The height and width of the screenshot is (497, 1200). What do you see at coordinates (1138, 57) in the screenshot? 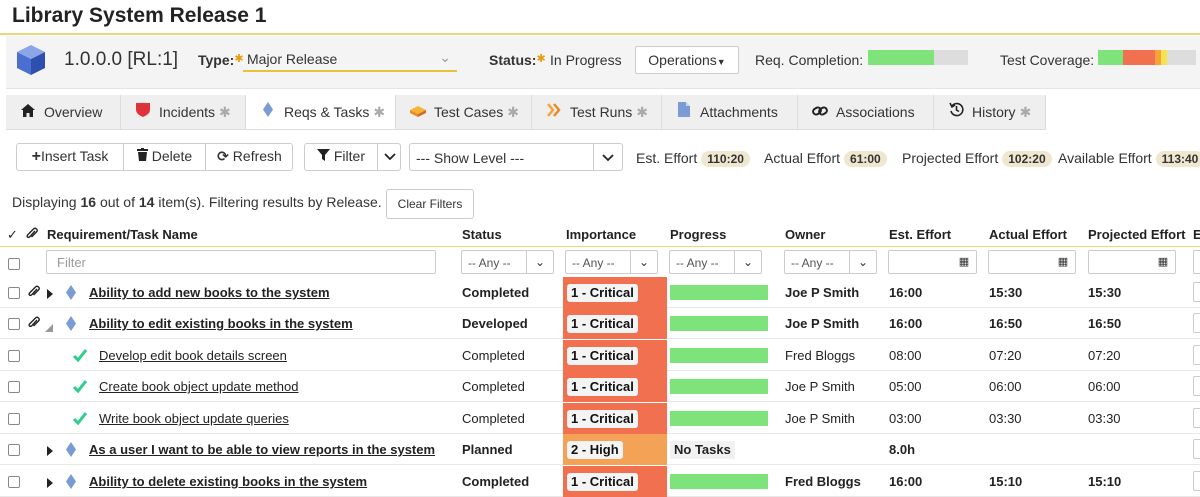
I see `test-coverage-segment` at bounding box center [1138, 57].